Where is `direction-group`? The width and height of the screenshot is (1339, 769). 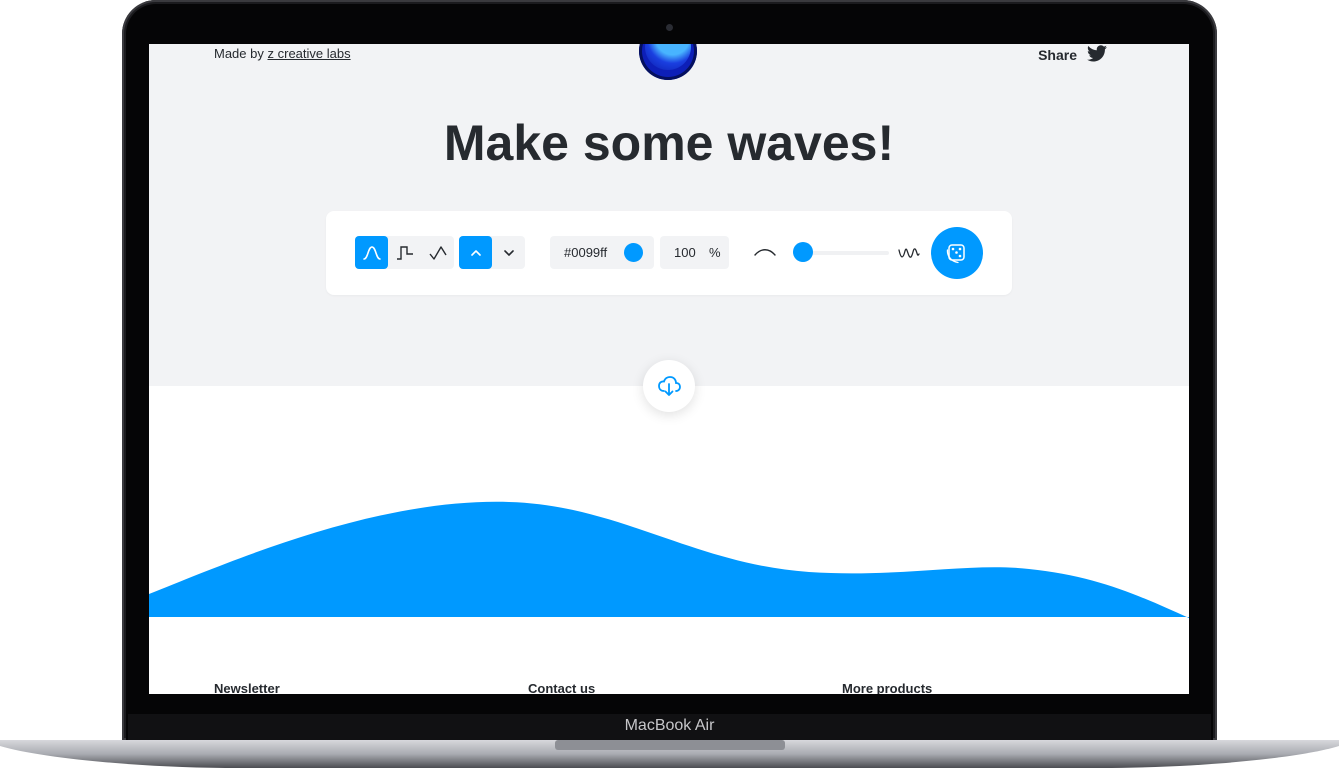
direction-group is located at coordinates (492, 252).